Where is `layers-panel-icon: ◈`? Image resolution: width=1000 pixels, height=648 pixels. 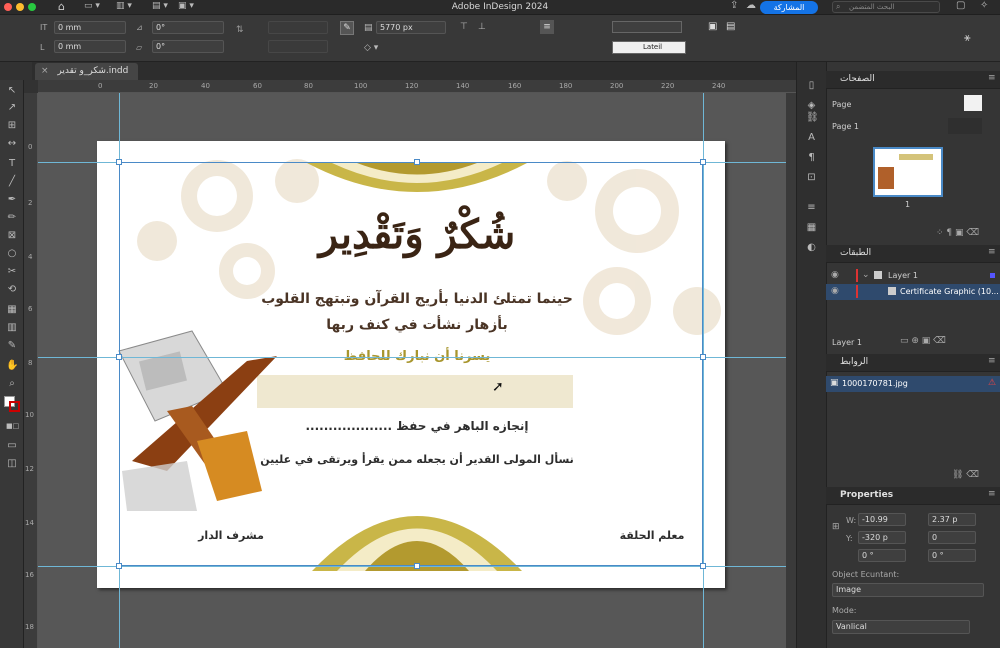
layers-panel-icon: ◈ is located at coordinates (811, 105).